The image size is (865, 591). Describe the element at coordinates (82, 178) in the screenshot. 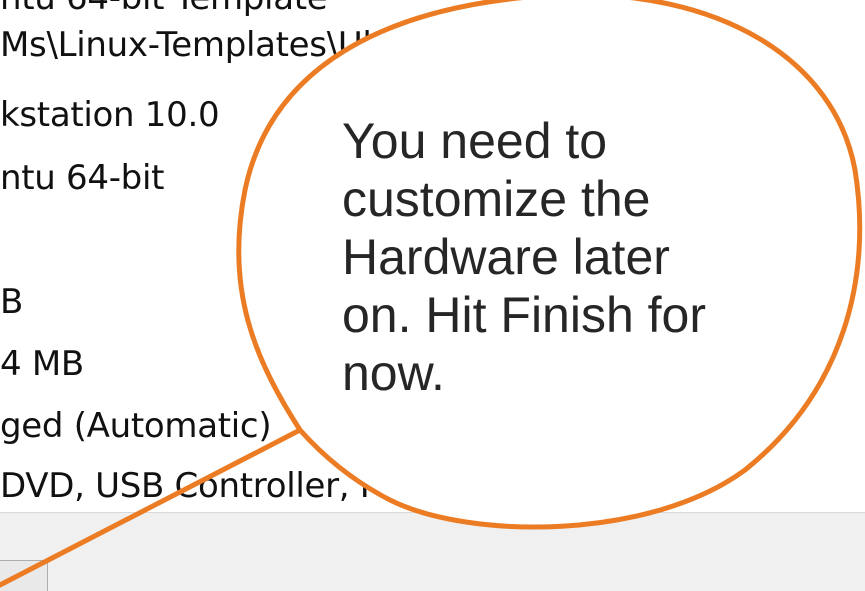

I see `summary-row-os: ntu 64-bit` at that location.